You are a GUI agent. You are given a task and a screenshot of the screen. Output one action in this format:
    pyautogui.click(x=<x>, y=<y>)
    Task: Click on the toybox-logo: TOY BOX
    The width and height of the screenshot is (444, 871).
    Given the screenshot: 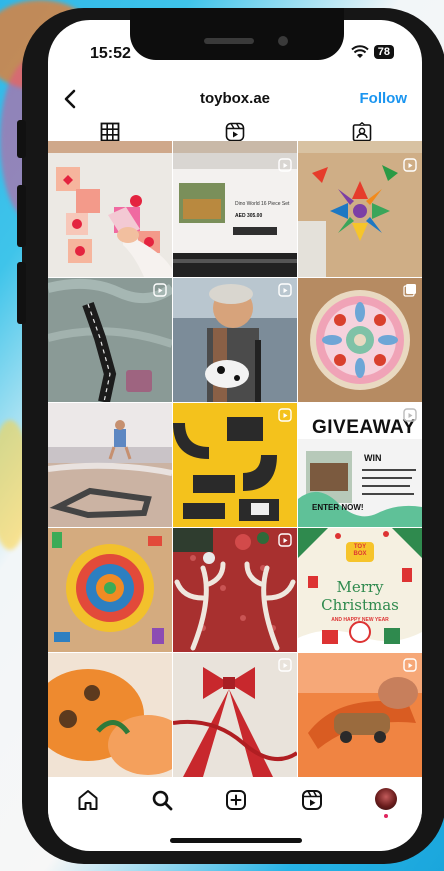 What is the action you would take?
    pyautogui.click(x=360, y=551)
    